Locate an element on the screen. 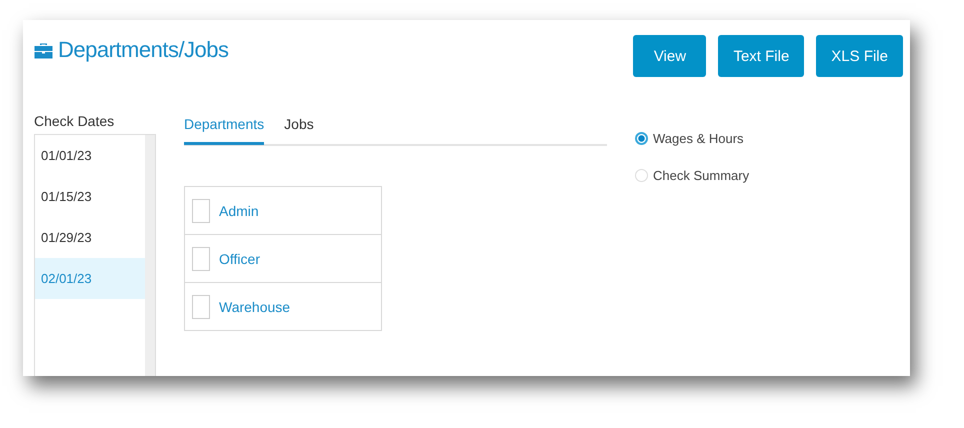 The height and width of the screenshot is (428, 964). tab: Jobs is located at coordinates (299, 130).